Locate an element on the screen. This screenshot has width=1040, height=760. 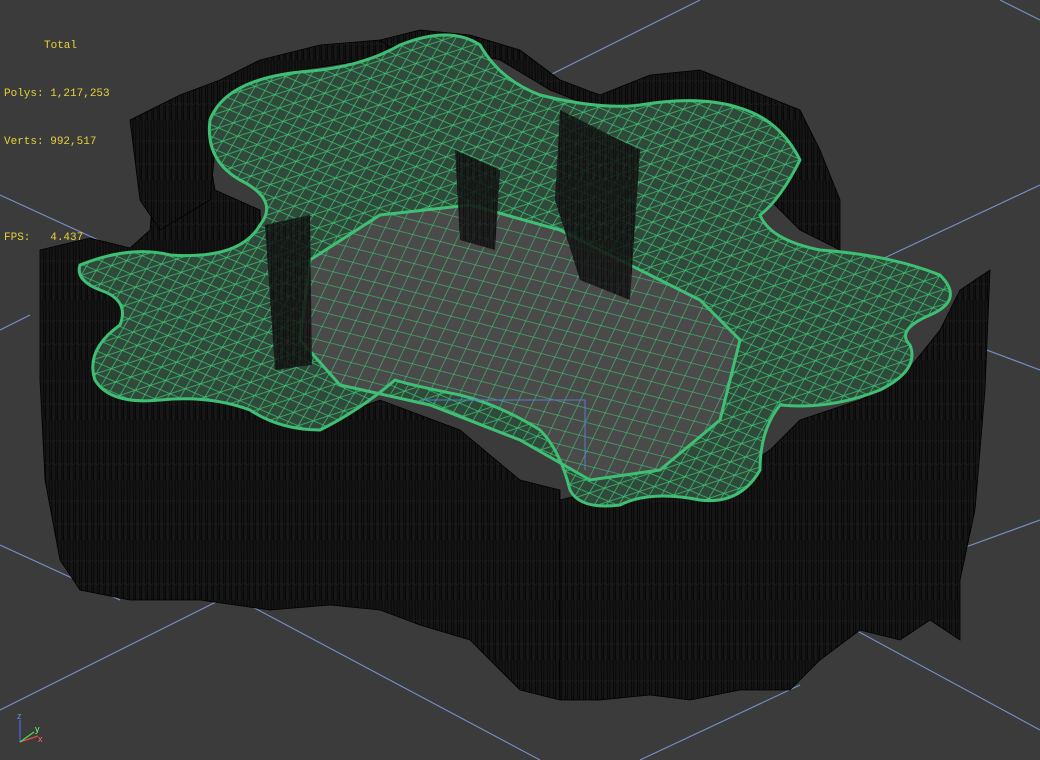
z-axis-label: z is located at coordinates (19, 716).